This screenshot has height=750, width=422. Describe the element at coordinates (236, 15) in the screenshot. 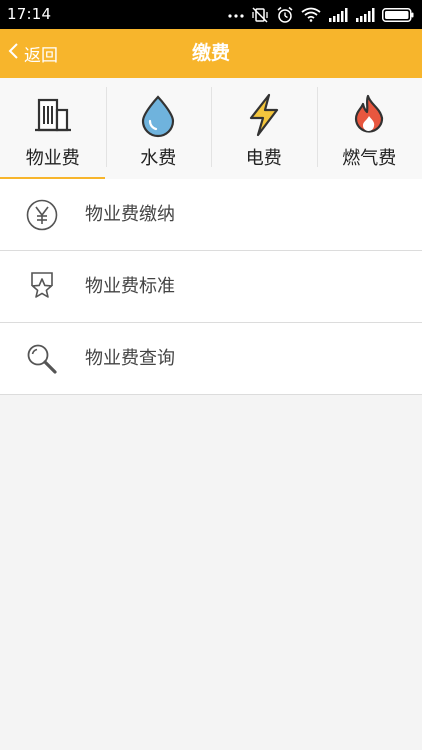

I see `more-dots-icon` at that location.